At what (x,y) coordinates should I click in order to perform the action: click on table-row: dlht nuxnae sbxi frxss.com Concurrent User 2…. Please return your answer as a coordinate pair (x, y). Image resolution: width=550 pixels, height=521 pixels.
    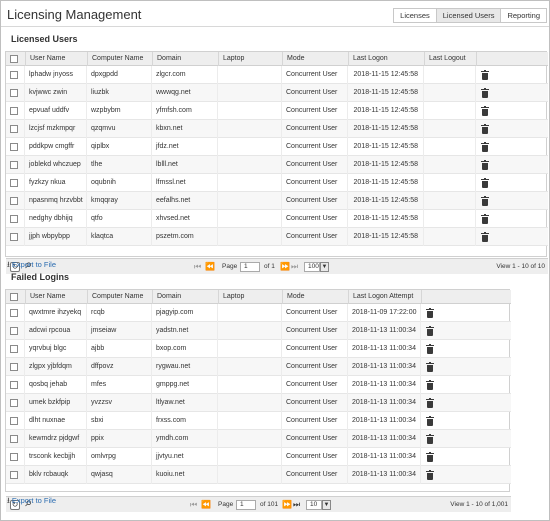
    Looking at the image, I should click on (258, 421).